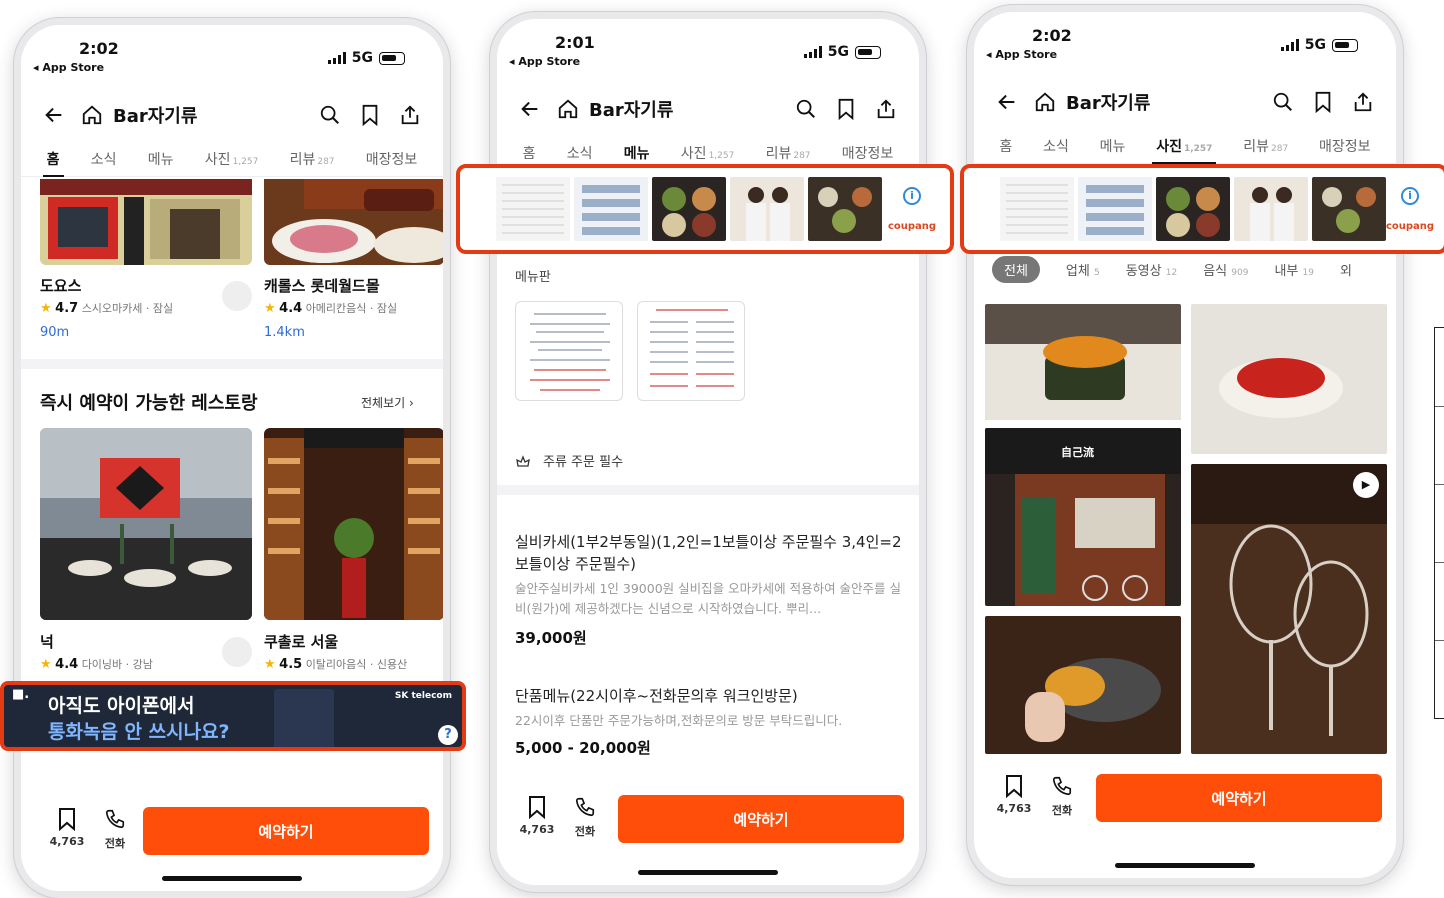 The image size is (1444, 898). I want to click on section-divider, so click(232, 364).